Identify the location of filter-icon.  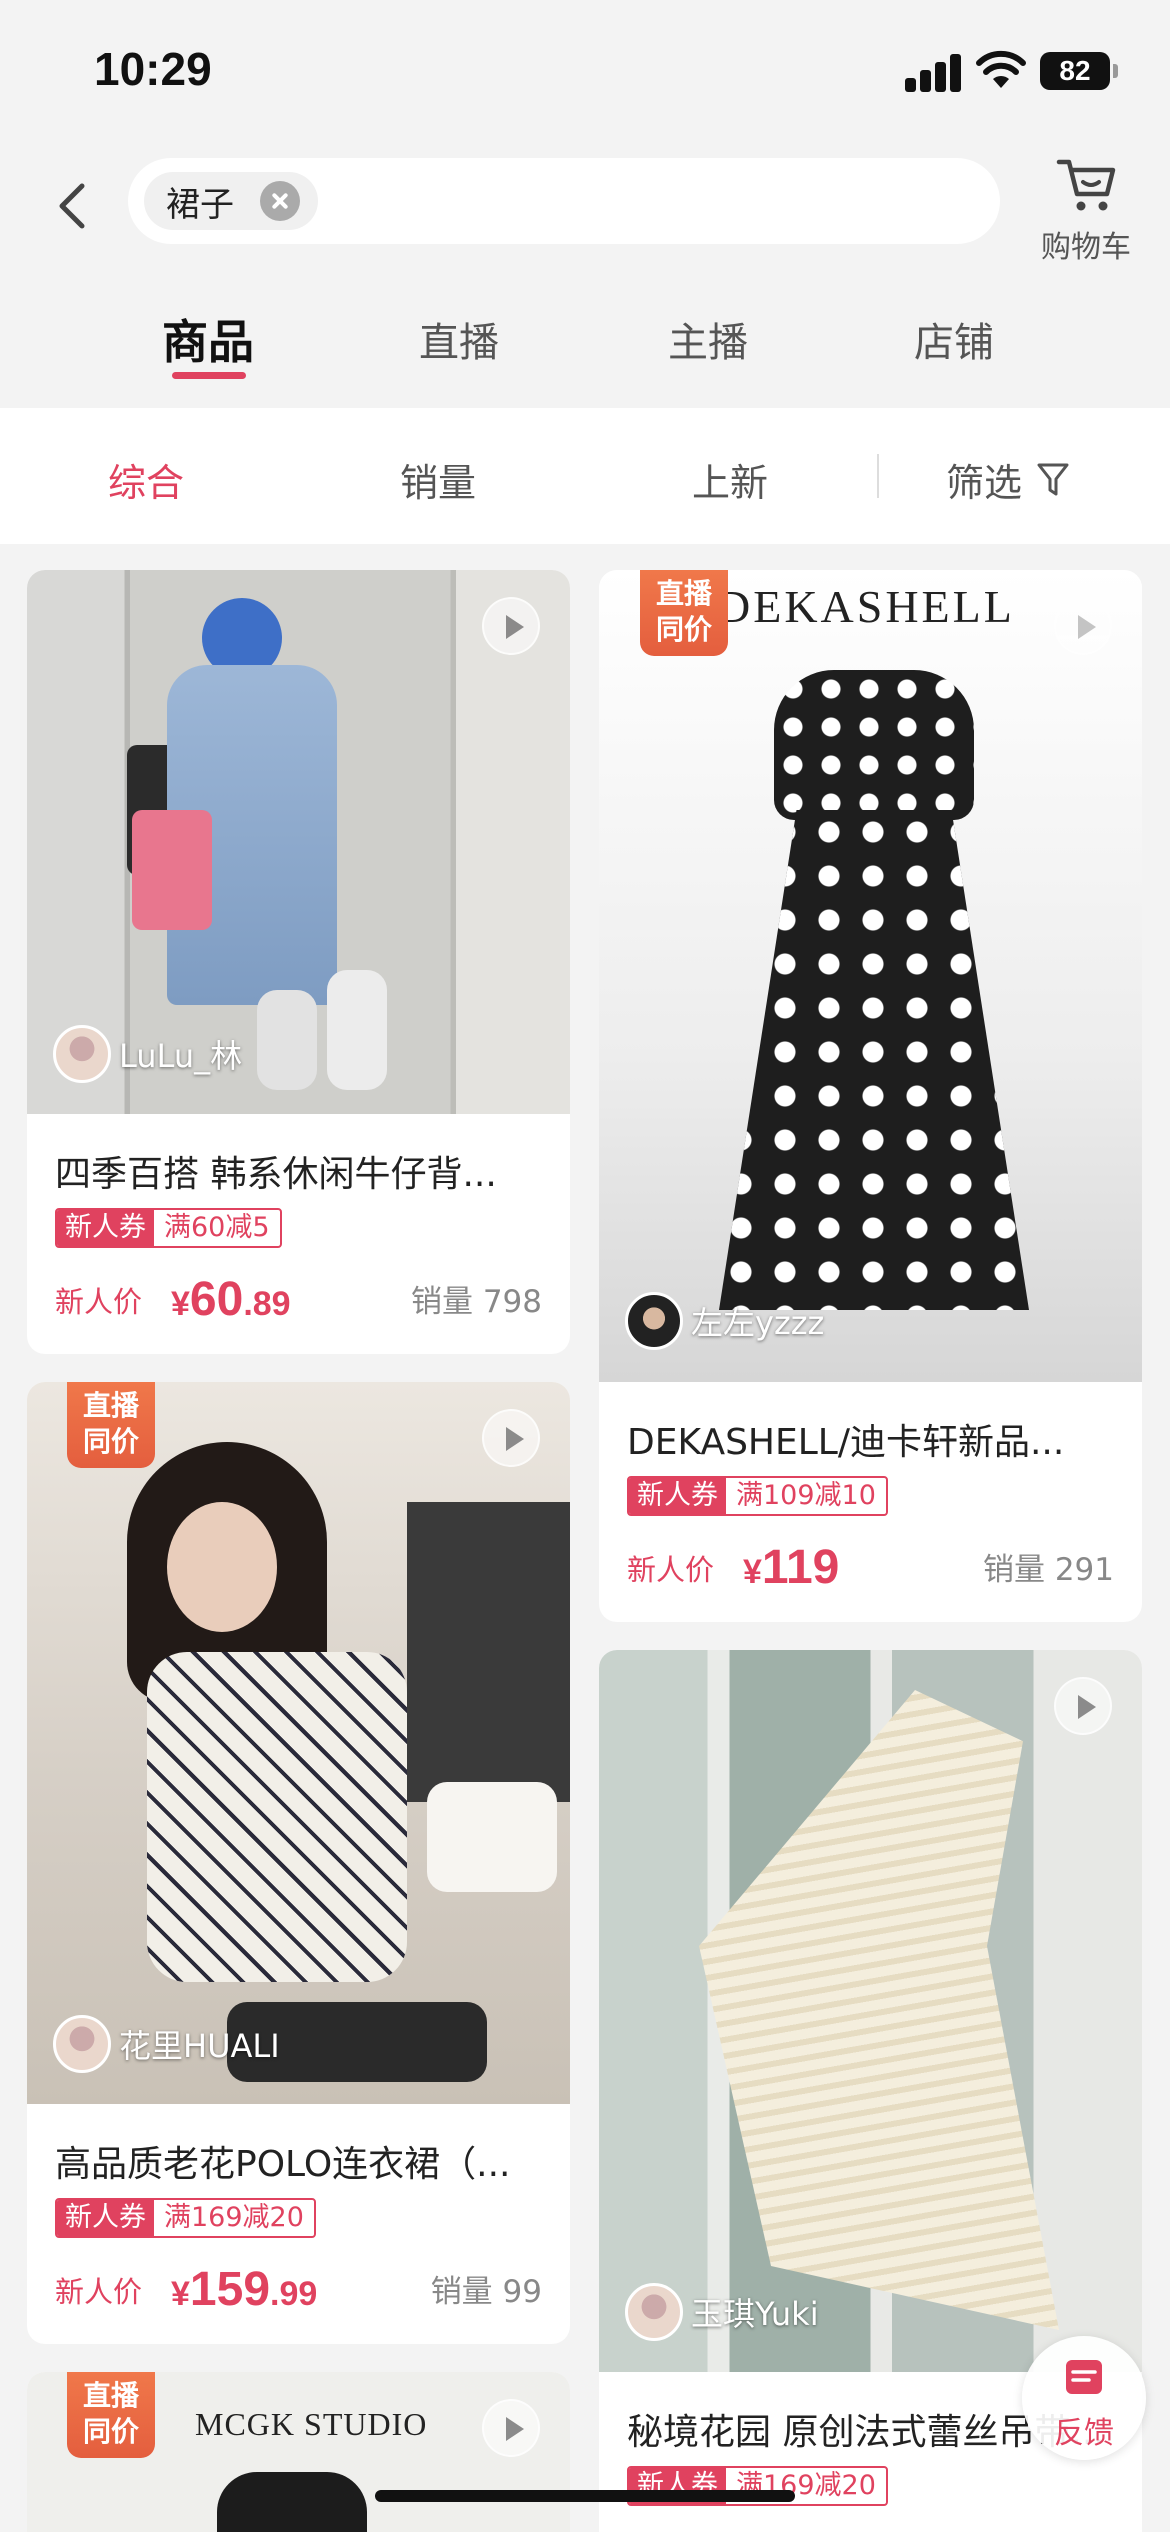
(1053, 479).